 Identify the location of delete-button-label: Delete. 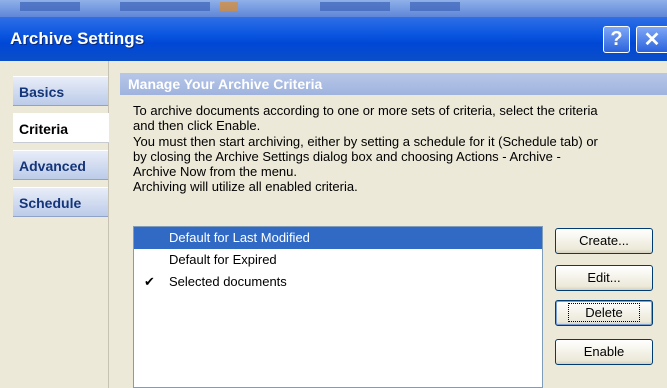
(604, 312).